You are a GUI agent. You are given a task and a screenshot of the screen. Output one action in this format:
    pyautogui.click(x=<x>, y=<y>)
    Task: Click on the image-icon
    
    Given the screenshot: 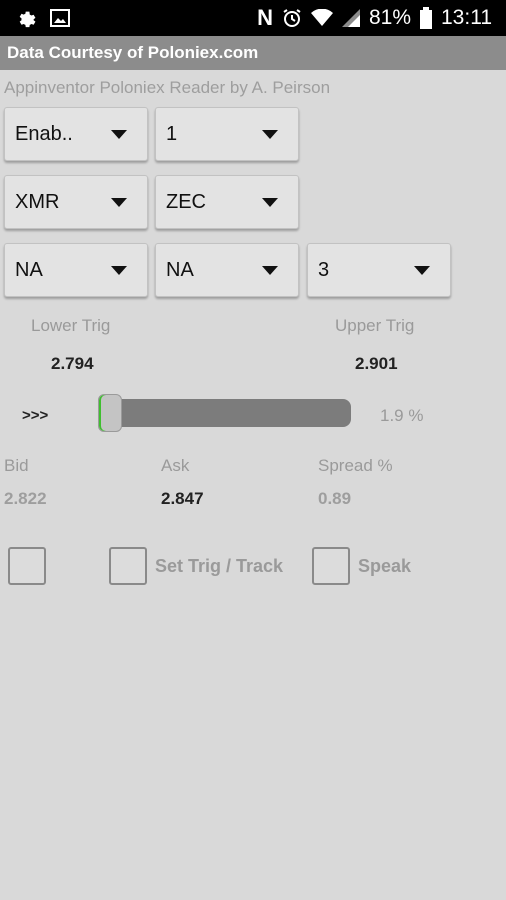 What is the action you would take?
    pyautogui.click(x=60, y=18)
    